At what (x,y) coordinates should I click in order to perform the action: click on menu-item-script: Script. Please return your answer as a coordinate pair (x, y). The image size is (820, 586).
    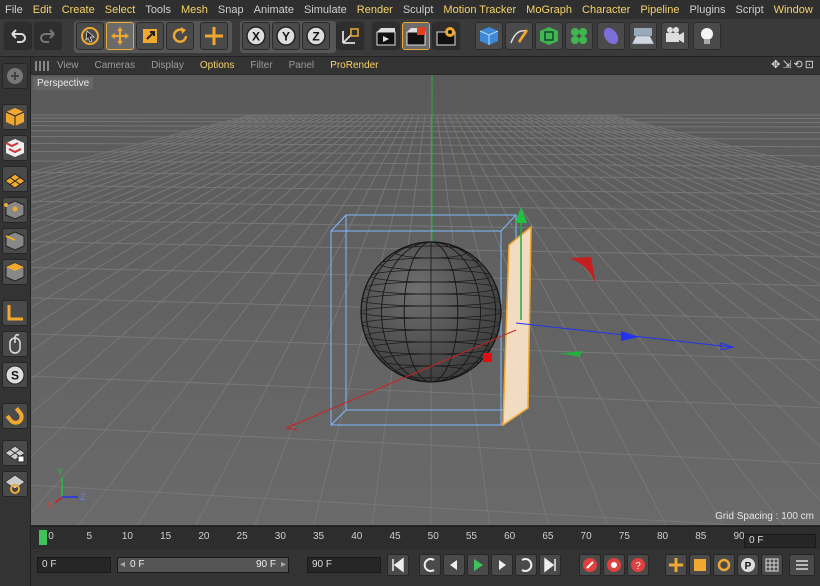
    Looking at the image, I should click on (750, 10).